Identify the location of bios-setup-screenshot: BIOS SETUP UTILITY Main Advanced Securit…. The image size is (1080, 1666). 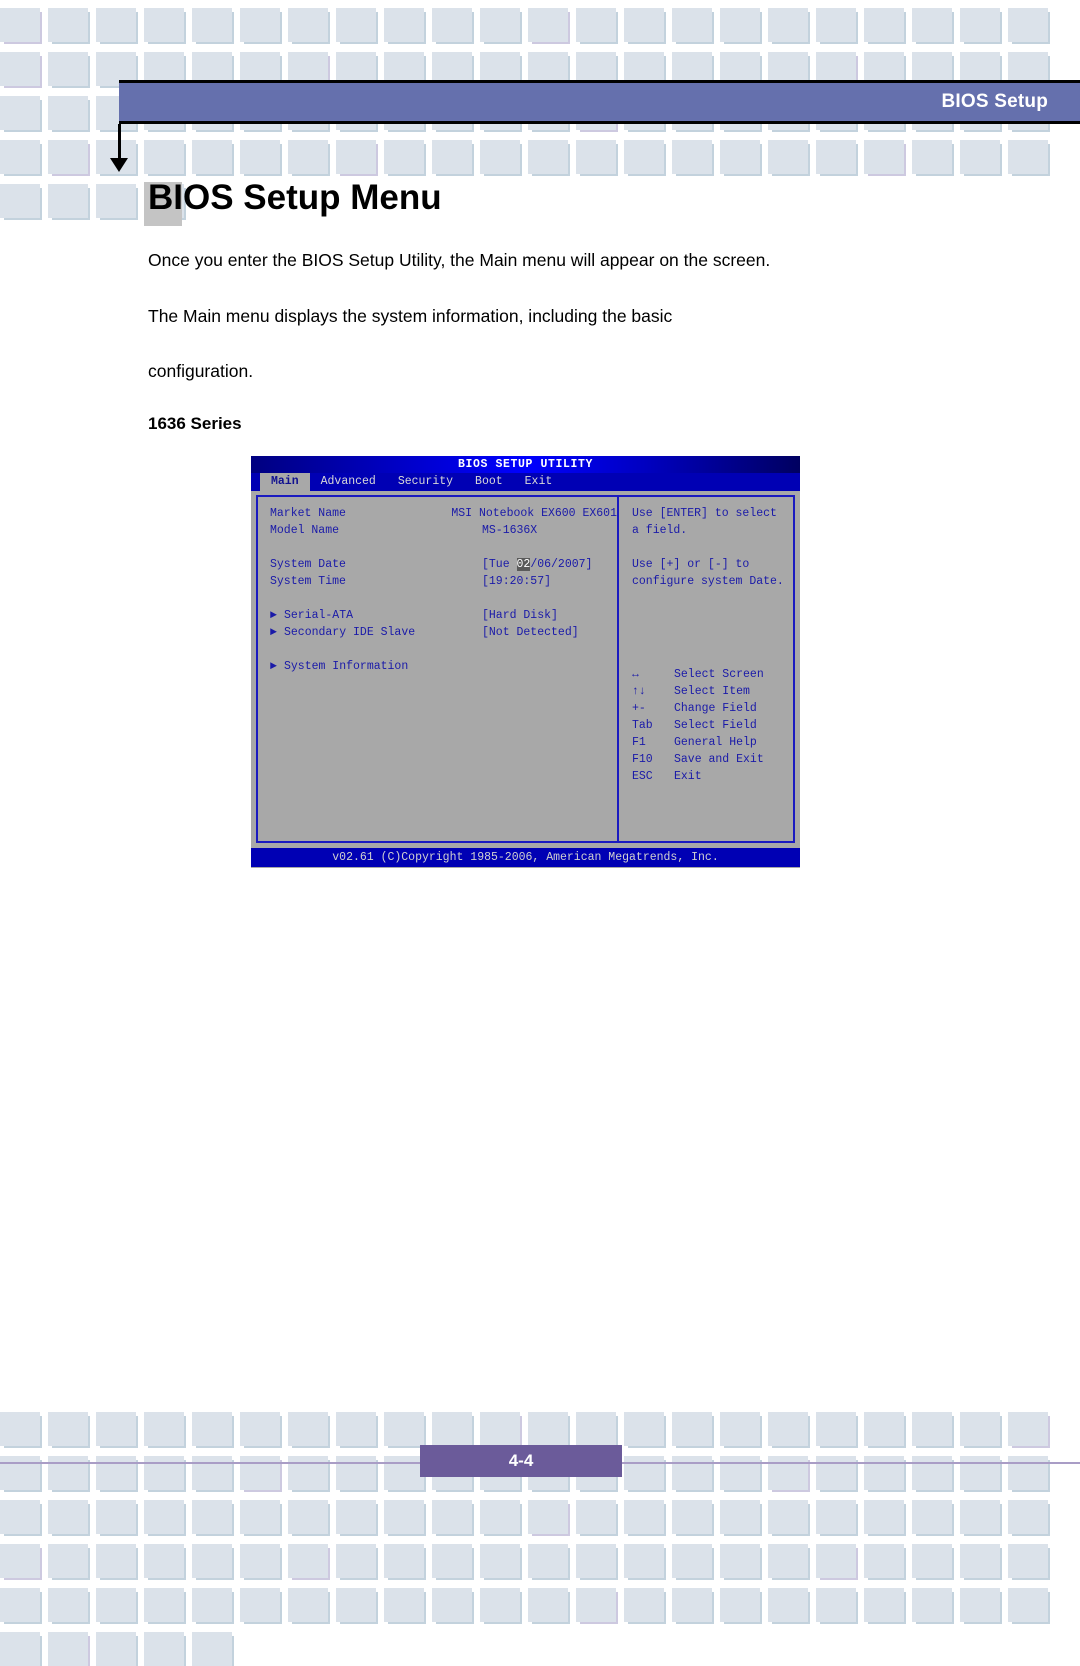
(525, 662).